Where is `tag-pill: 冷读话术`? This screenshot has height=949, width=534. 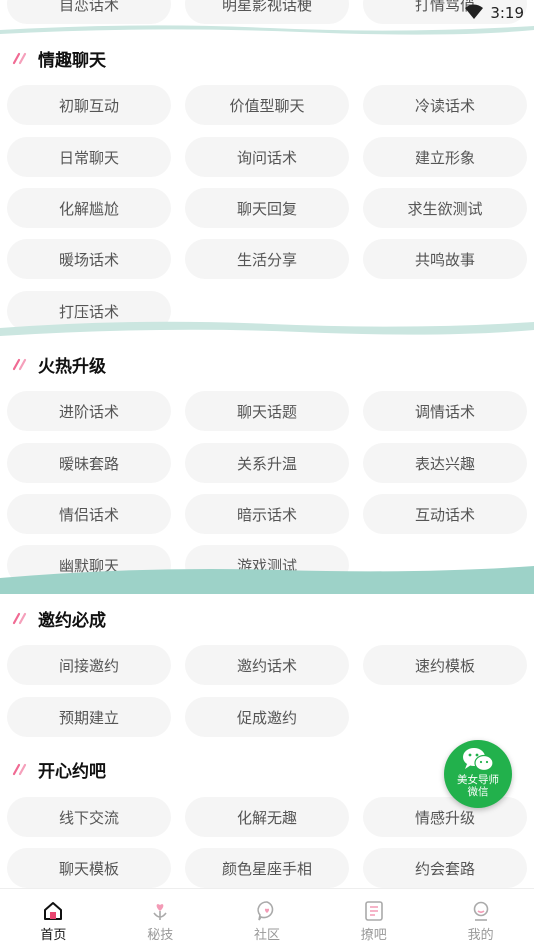 tag-pill: 冷读话术 is located at coordinates (445, 105).